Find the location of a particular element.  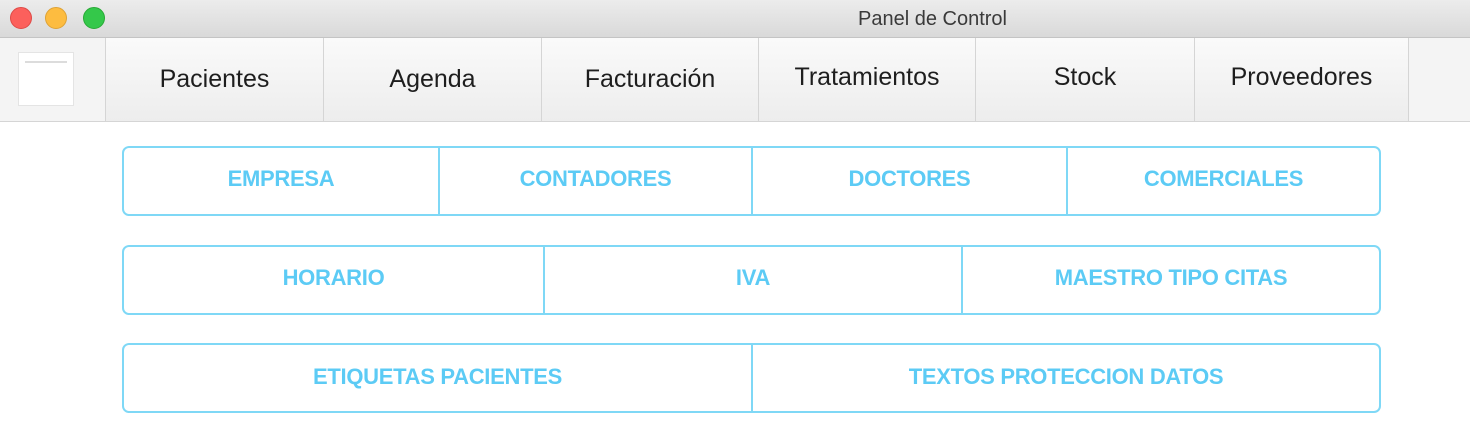

etiquetas-pacientes-button: ETIQUETAS PACIENTES is located at coordinates (438, 378).